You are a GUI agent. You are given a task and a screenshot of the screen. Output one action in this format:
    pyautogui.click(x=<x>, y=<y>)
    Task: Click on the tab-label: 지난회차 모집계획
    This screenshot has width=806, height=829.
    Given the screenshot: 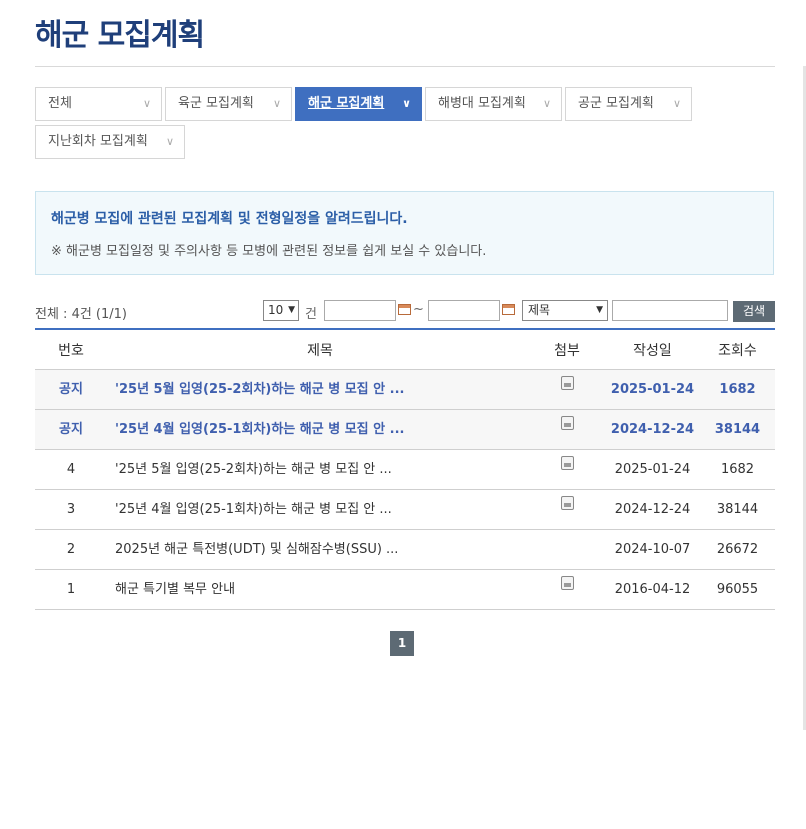 What is the action you would take?
    pyautogui.click(x=98, y=141)
    